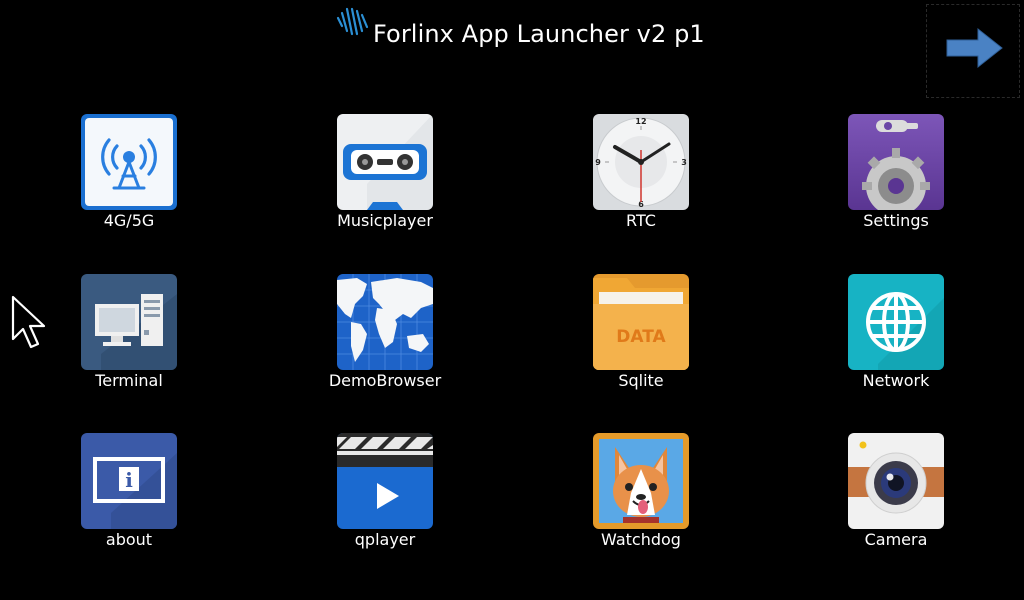 The height and width of the screenshot is (600, 1024). What do you see at coordinates (29, 323) in the screenshot?
I see `mouse-pointer-icon` at bounding box center [29, 323].